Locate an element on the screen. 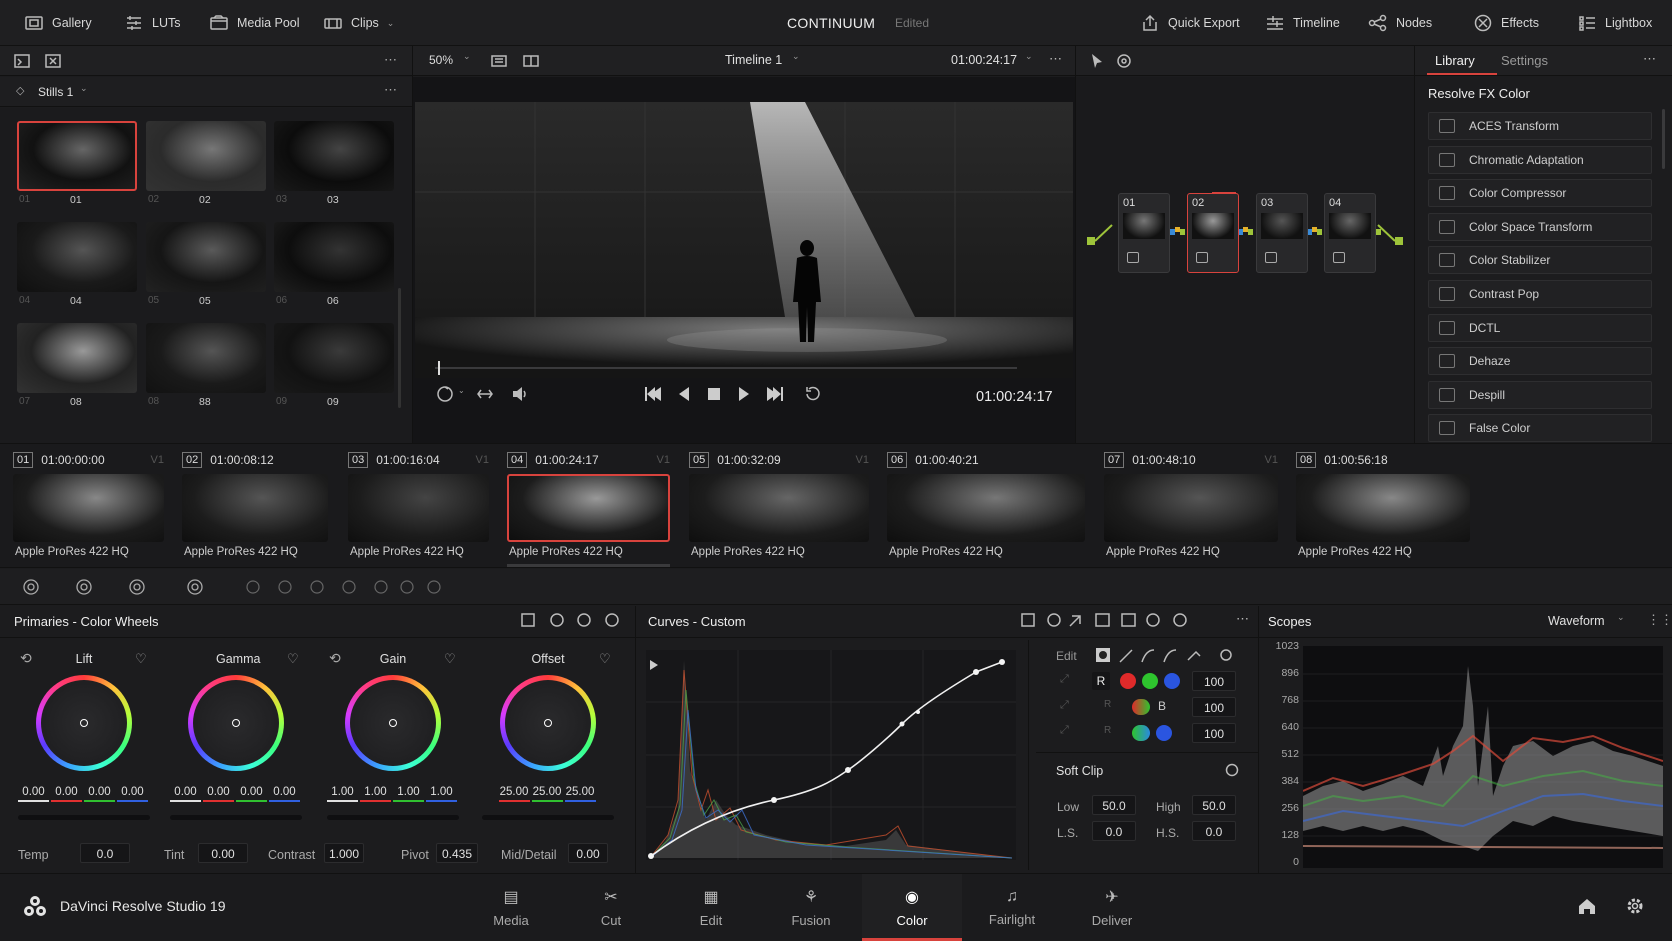 This screenshot has height=941, width=1672. stop-icon is located at coordinates (714, 394).